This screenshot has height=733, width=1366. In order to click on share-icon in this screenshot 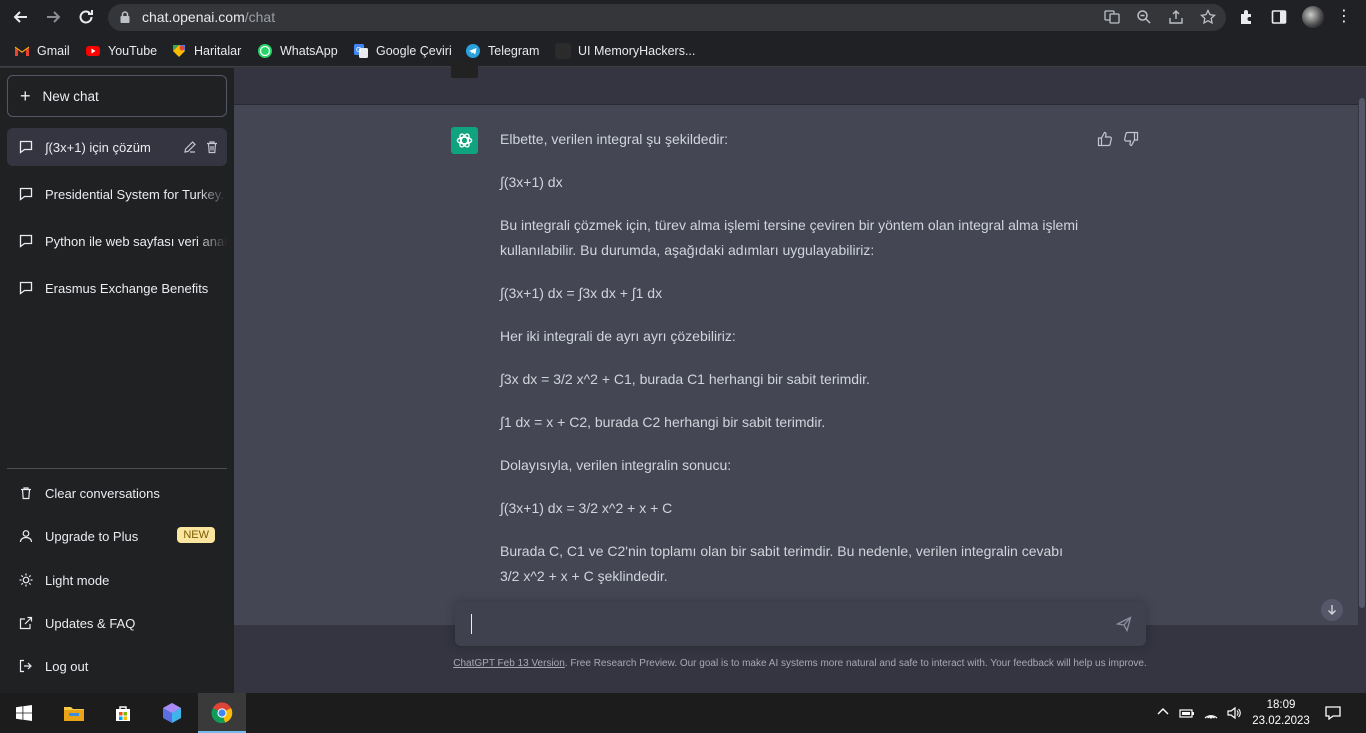, I will do `click(1176, 18)`.